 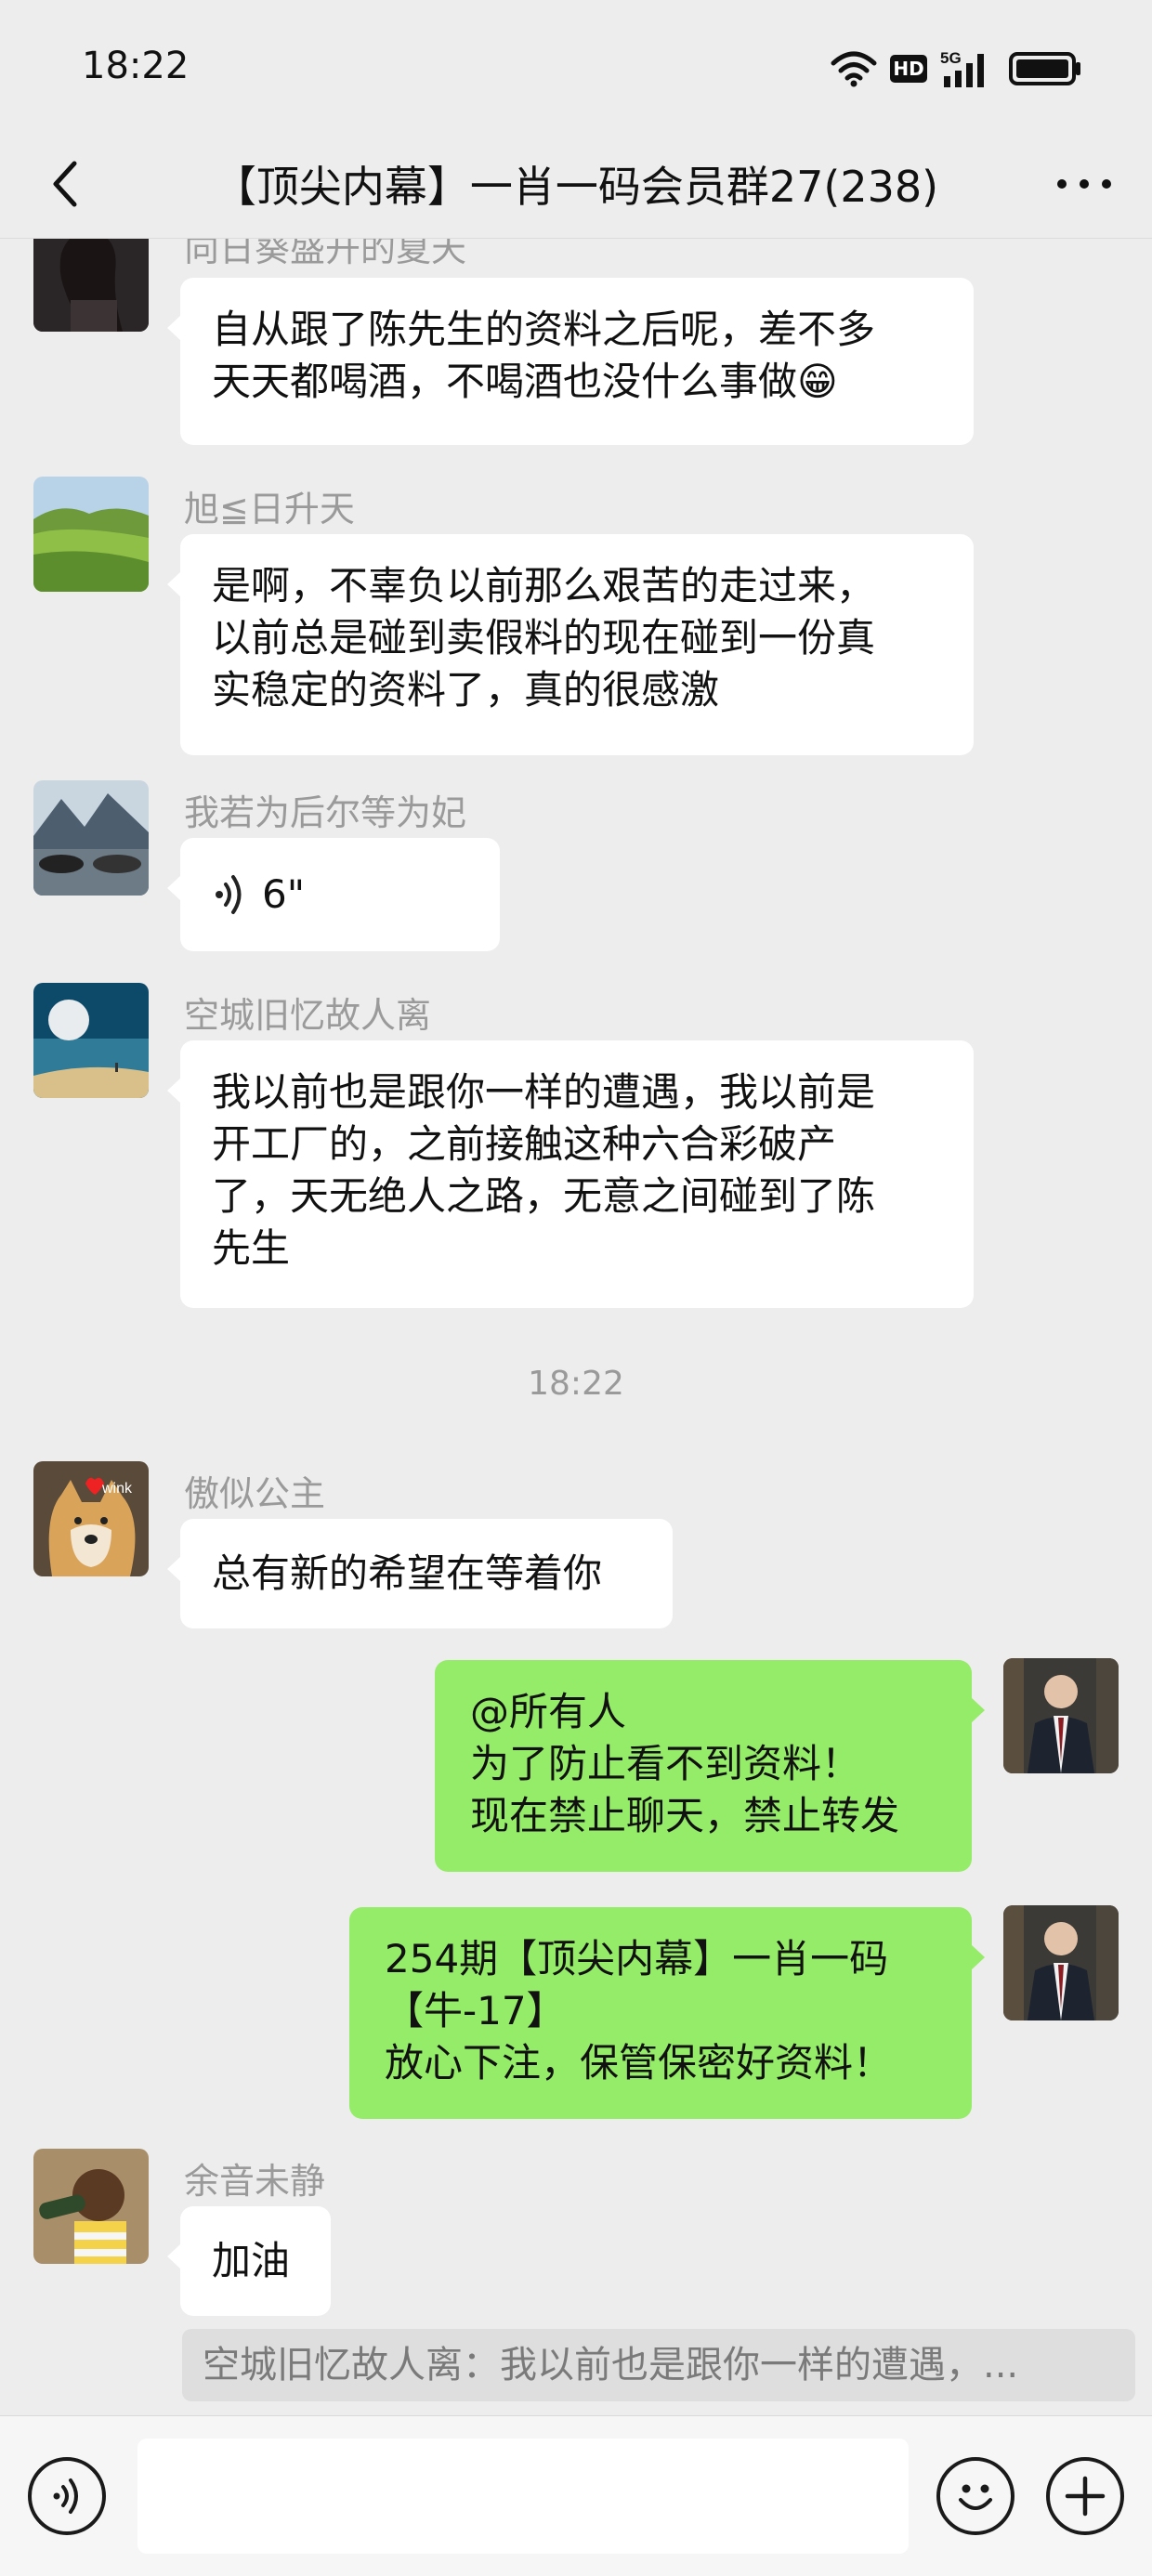 What do you see at coordinates (576, 187) in the screenshot?
I see `chat-title: 【顶尖内幕】一肖一码会员群27(238)` at bounding box center [576, 187].